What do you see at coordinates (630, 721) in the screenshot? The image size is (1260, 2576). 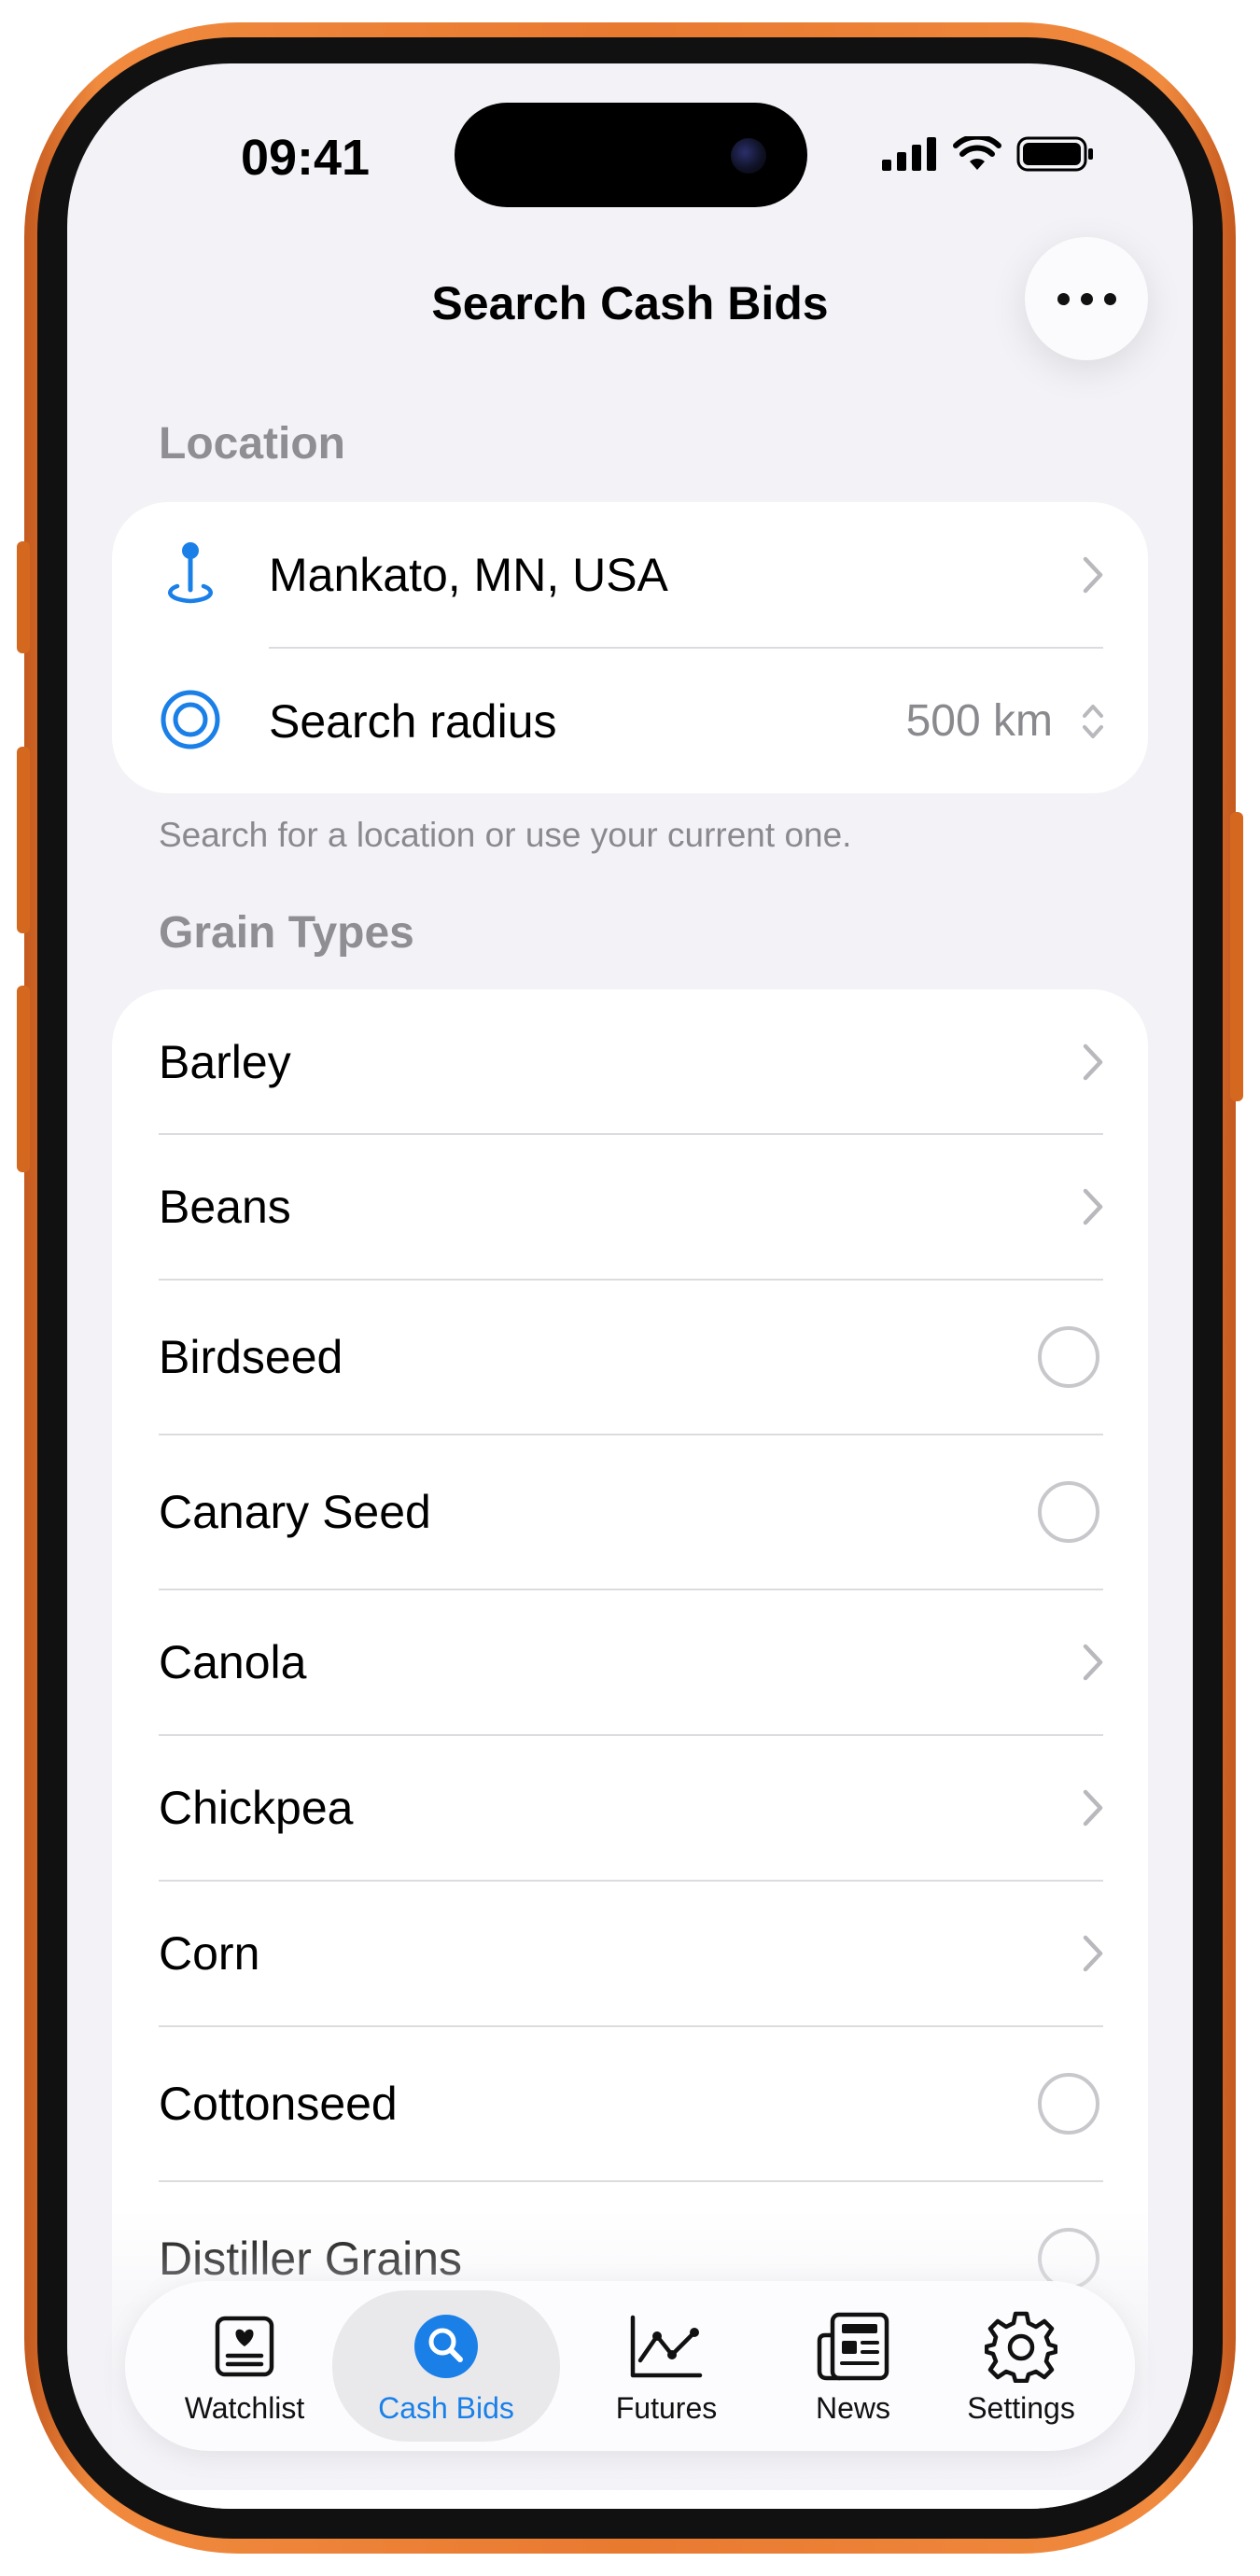 I see `search-radius-row: Search radius 500 km` at bounding box center [630, 721].